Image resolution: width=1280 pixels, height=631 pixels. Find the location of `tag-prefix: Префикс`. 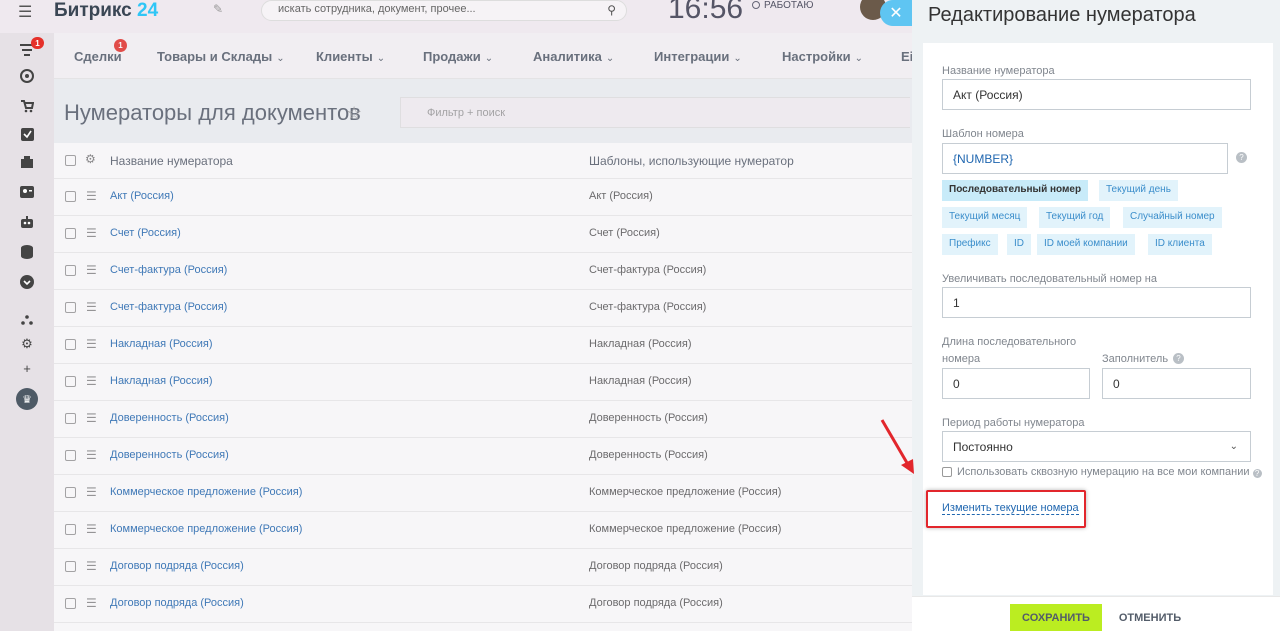

tag-prefix: Префикс is located at coordinates (970, 244).